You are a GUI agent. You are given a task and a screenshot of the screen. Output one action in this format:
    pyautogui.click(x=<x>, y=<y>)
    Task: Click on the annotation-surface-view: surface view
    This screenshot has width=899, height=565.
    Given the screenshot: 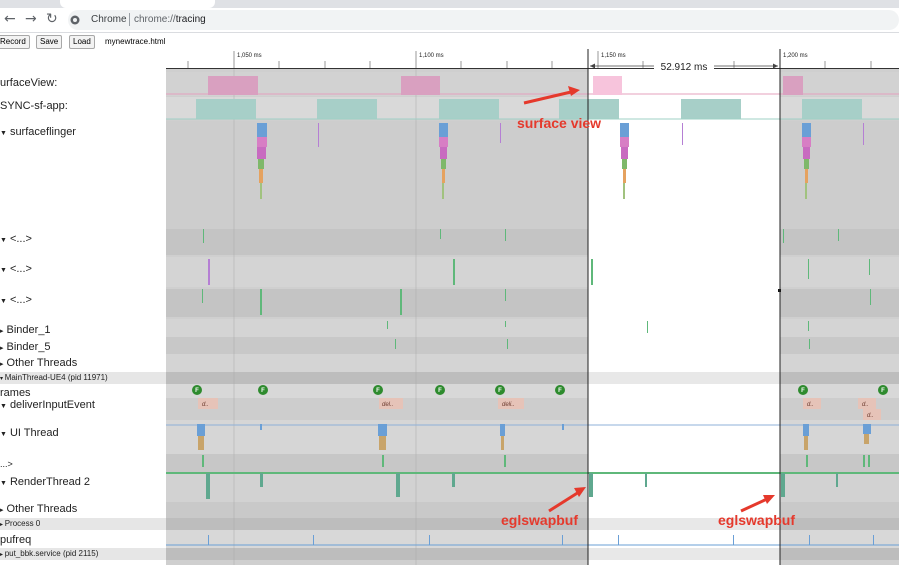 What is the action you would take?
    pyautogui.click(x=559, y=123)
    